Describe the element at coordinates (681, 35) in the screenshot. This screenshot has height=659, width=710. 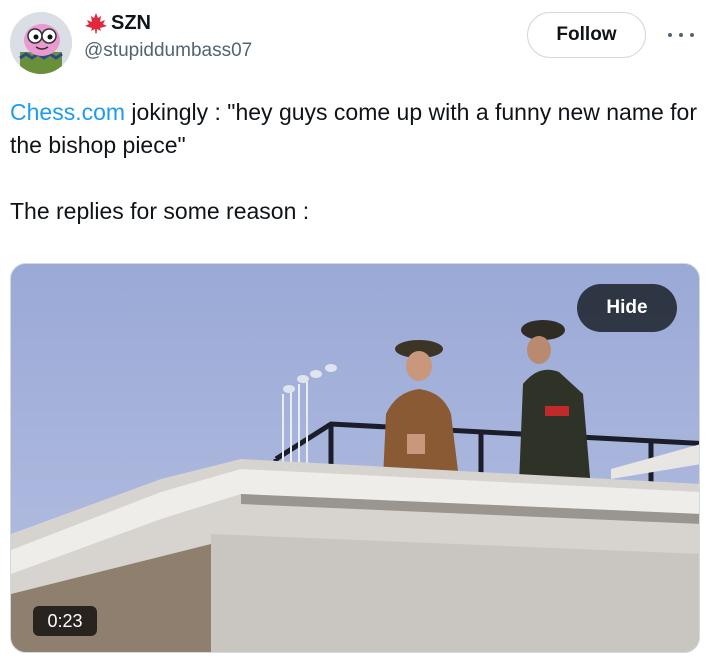
I see `more-options-icon` at that location.